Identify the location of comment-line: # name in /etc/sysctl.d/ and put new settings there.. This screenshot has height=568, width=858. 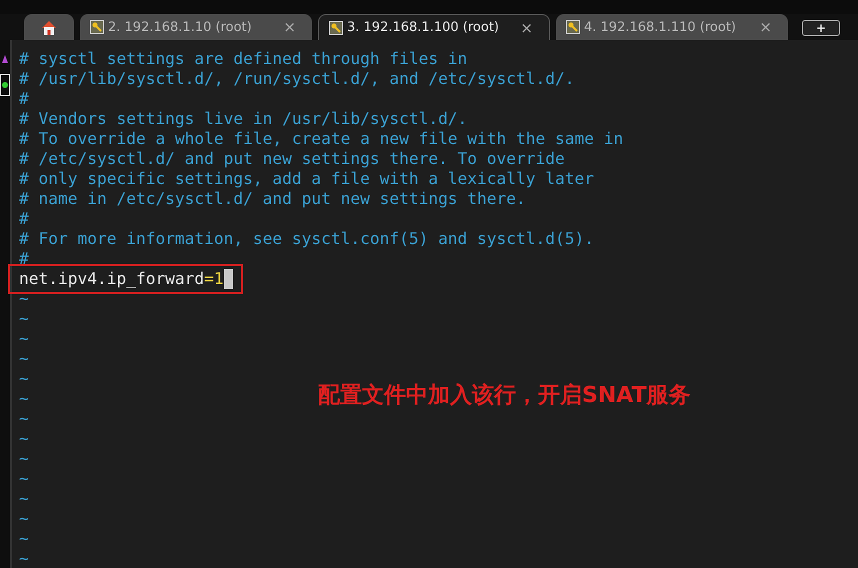
(272, 199).